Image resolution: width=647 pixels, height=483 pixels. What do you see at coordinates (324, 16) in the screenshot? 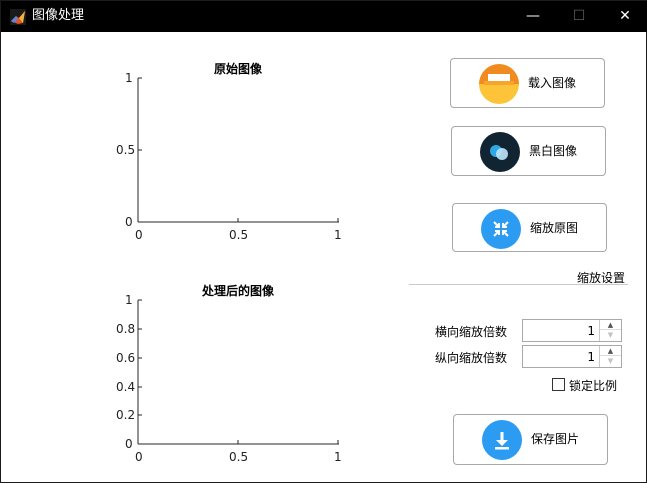
I see `title-bar: 图像处理 — ☐ ✕` at bounding box center [324, 16].